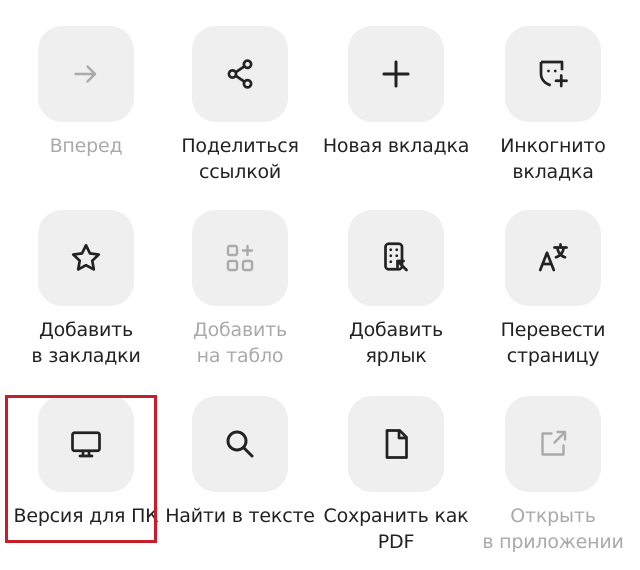  I want to click on add-to-dashboard-label: Добавить на табло, so click(240, 343).